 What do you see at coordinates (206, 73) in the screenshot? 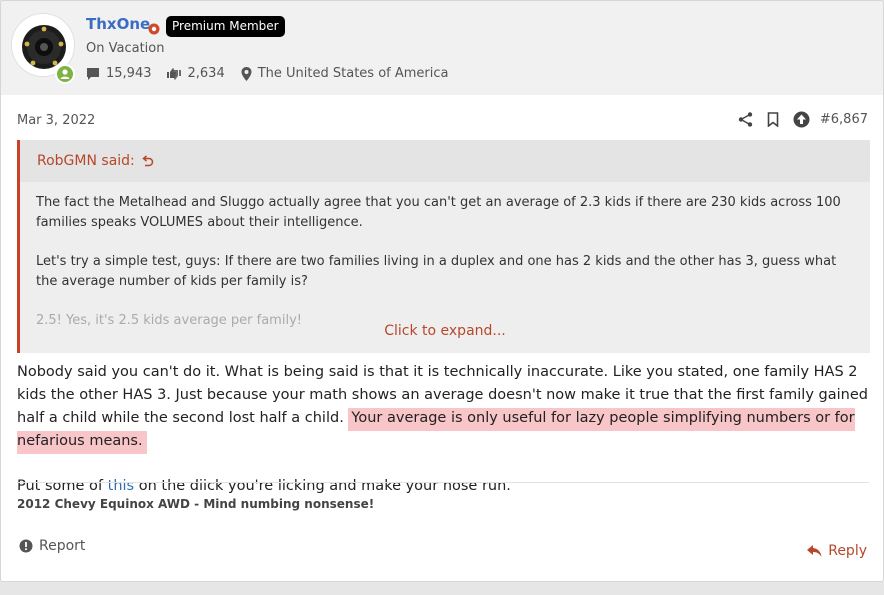
I see `reactions-count: 2,634` at bounding box center [206, 73].